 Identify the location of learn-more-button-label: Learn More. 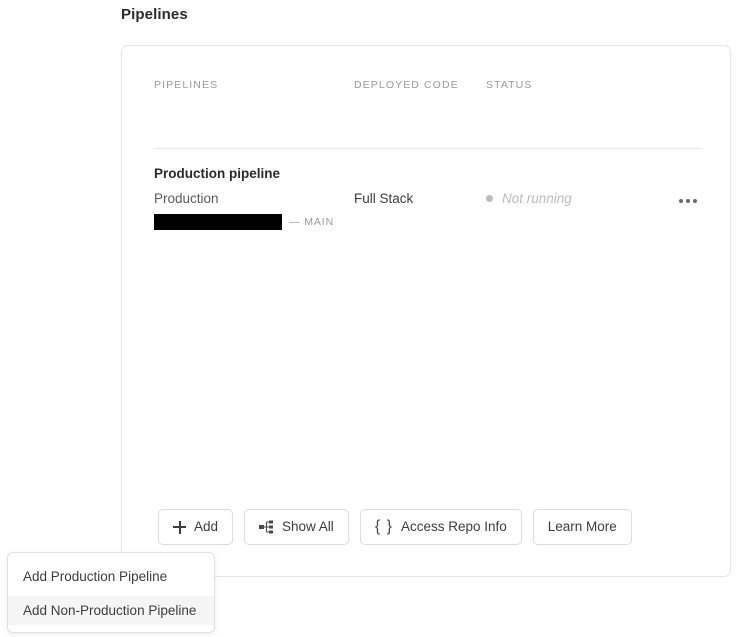
(582, 527).